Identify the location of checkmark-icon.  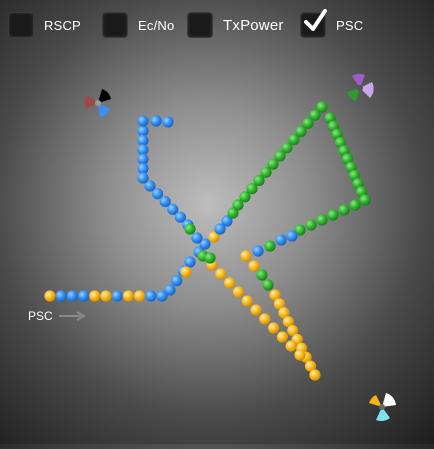
(315, 20).